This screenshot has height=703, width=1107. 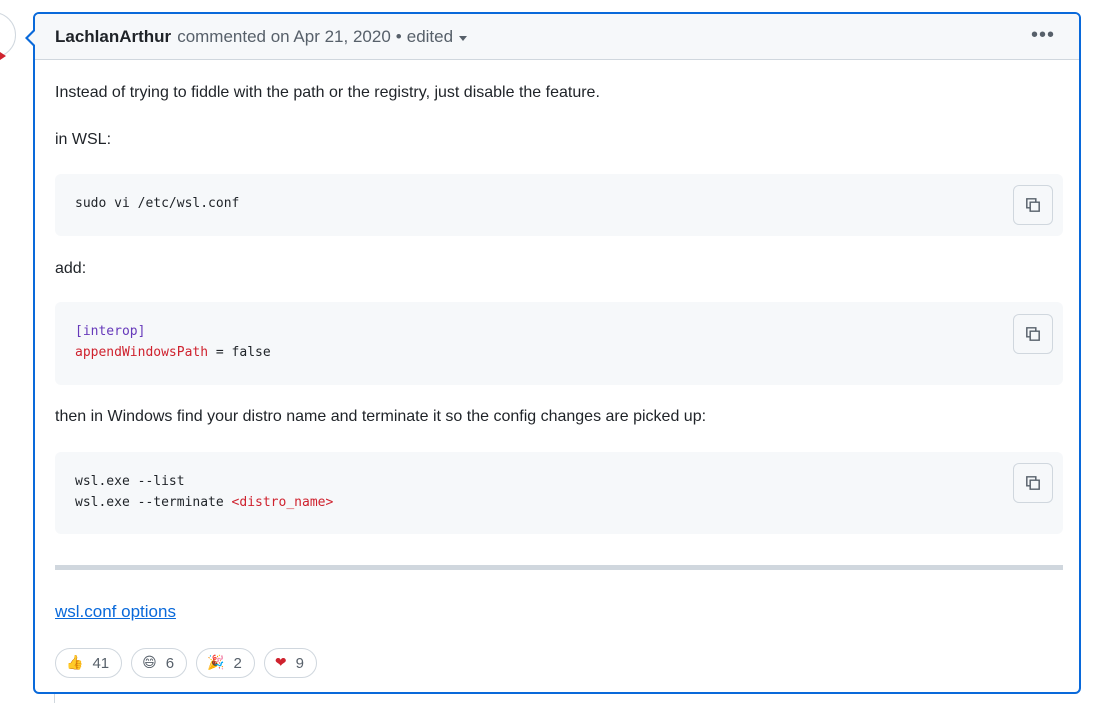 I want to click on author-link: LachlanArthur, so click(x=113, y=37).